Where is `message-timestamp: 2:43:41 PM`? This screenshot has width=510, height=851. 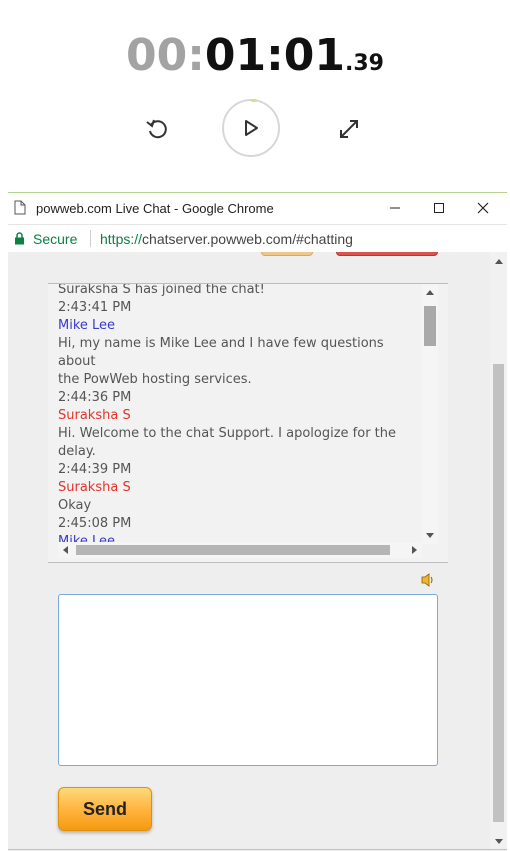
message-timestamp: 2:43:41 PM is located at coordinates (95, 307).